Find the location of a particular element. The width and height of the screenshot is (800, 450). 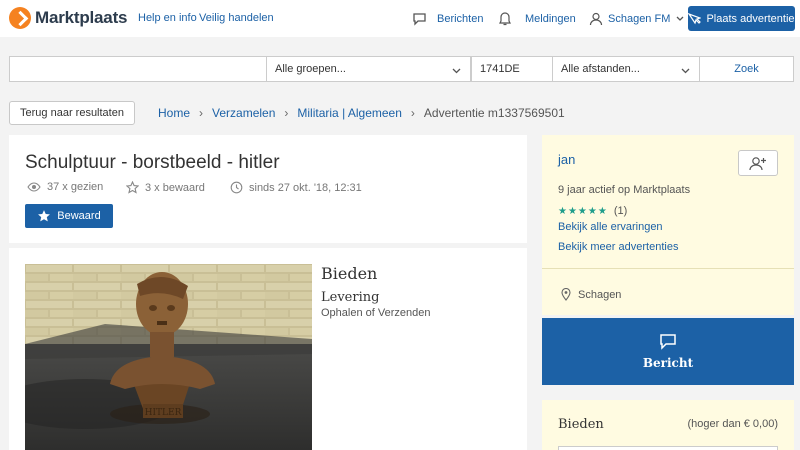

seller-name: jan is located at coordinates (566, 159).